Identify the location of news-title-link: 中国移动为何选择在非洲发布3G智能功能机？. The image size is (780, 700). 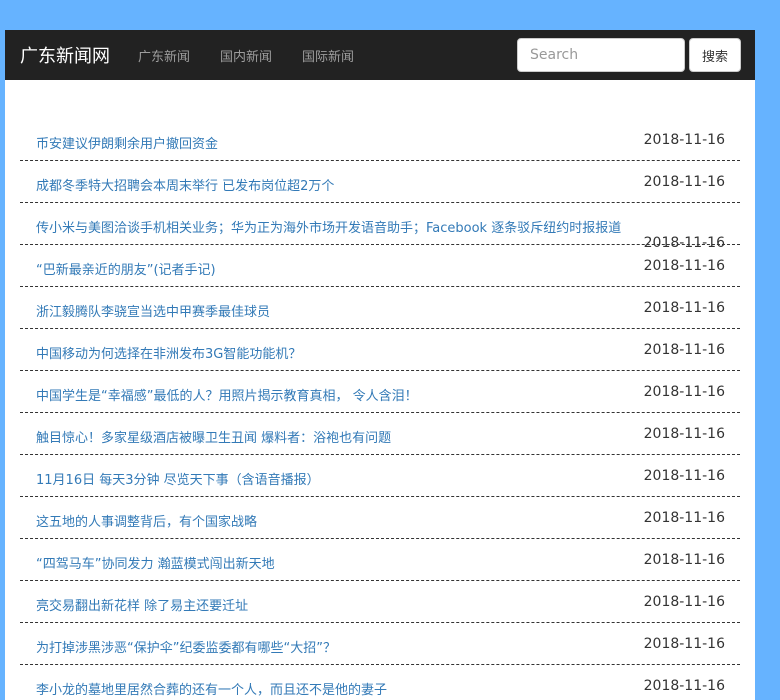
(168, 352).